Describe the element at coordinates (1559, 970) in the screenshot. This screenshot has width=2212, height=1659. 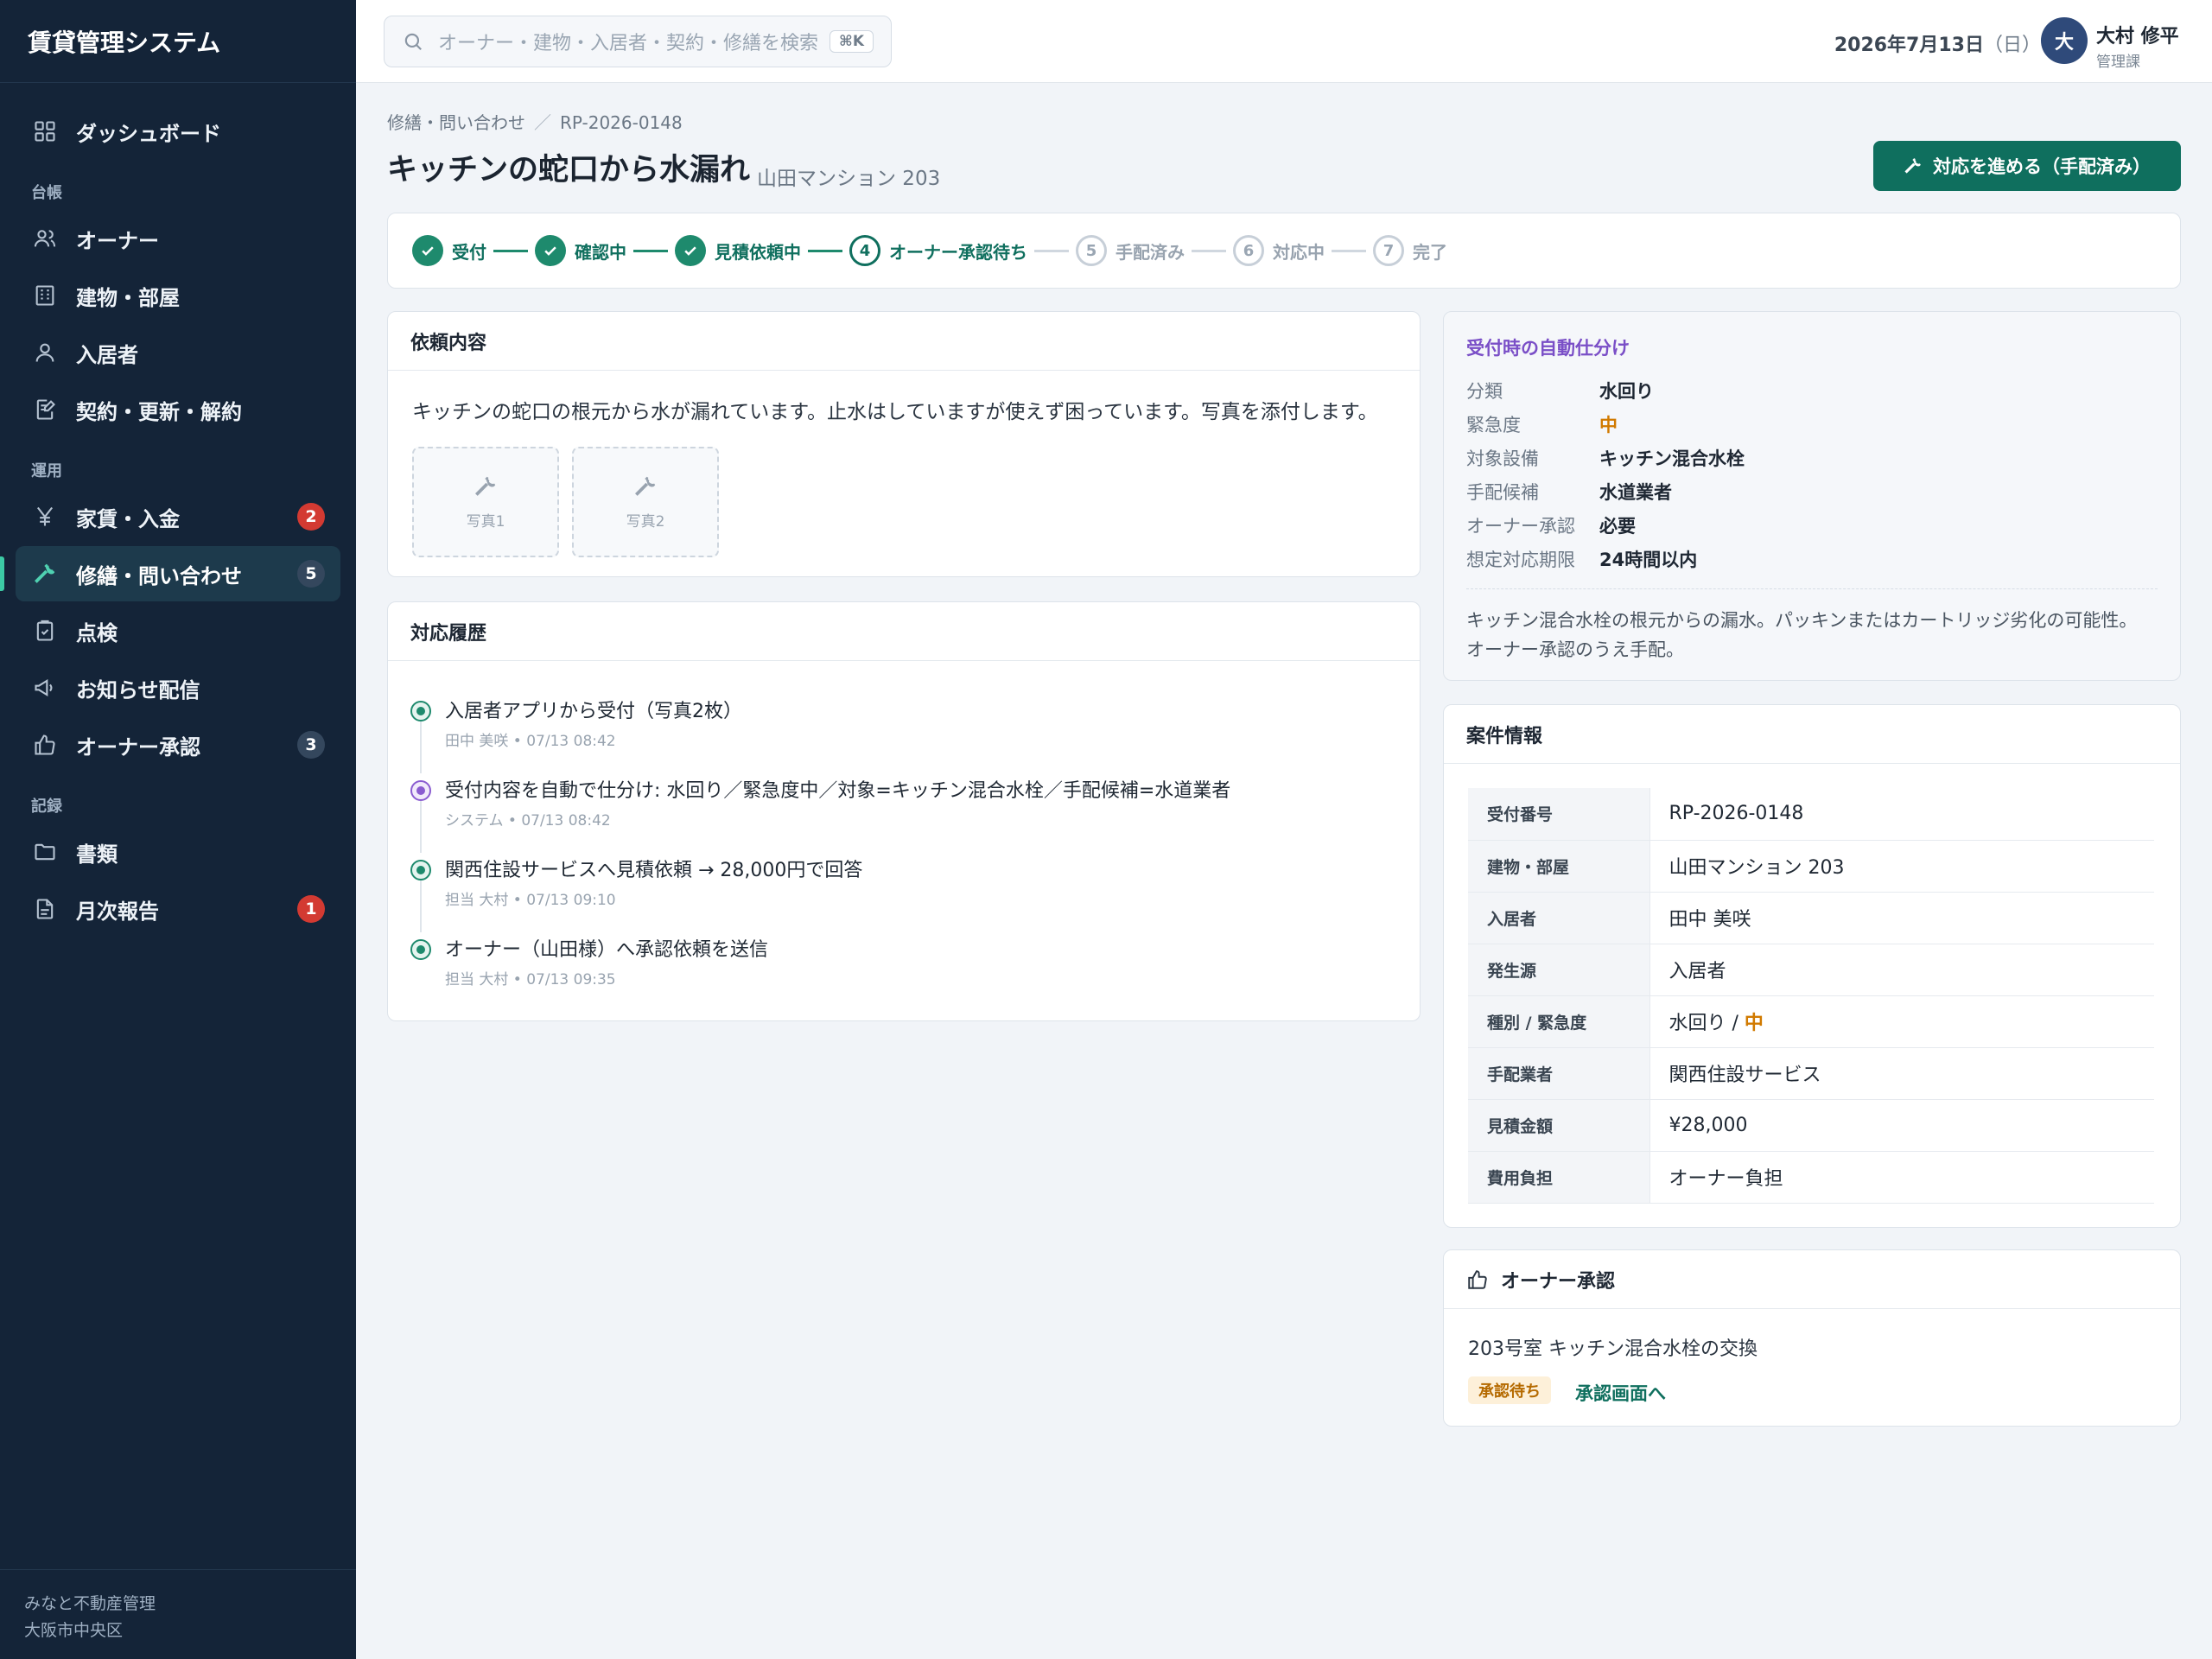
I see `case-info-key: 発生源` at that location.